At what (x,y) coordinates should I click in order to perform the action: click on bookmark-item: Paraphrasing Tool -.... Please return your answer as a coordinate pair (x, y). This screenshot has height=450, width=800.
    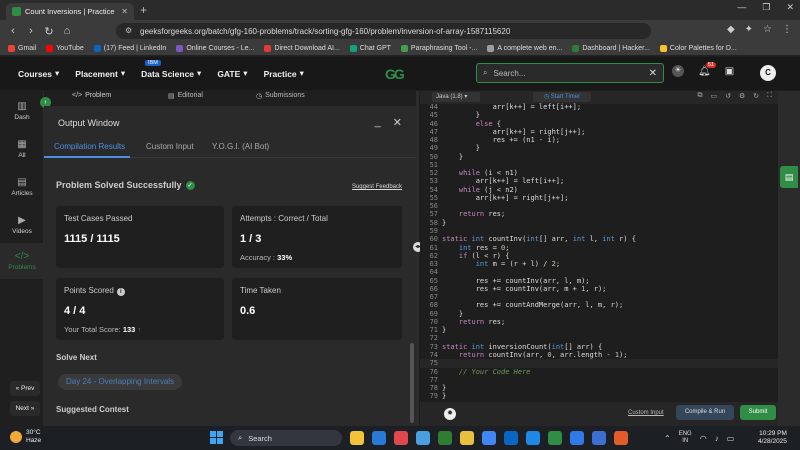
    Looking at the image, I should click on (438, 48).